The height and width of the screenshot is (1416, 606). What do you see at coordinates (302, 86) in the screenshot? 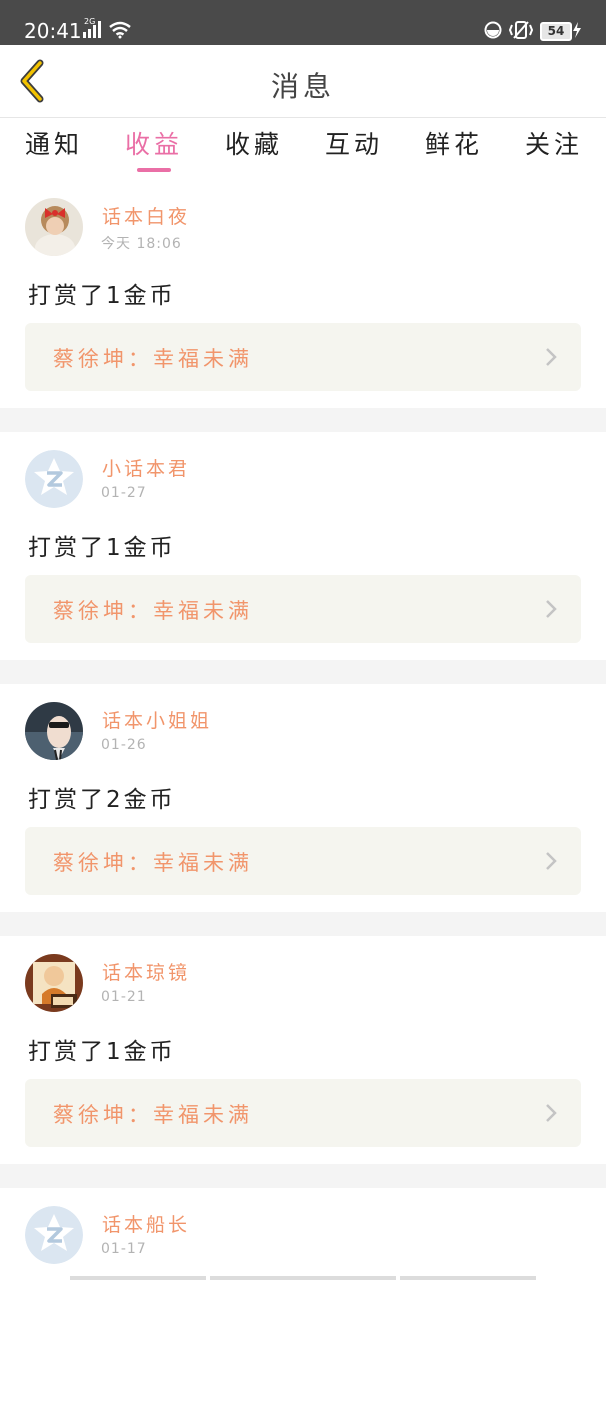
I see `page-title: 消息` at bounding box center [302, 86].